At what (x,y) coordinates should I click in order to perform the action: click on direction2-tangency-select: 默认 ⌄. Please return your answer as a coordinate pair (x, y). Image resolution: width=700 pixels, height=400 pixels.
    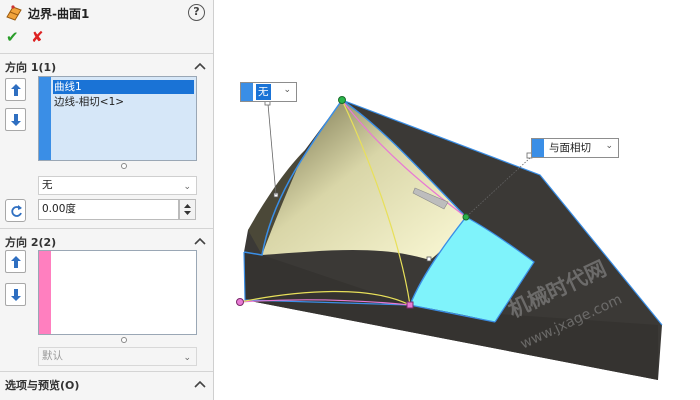
    Looking at the image, I should click on (117, 356).